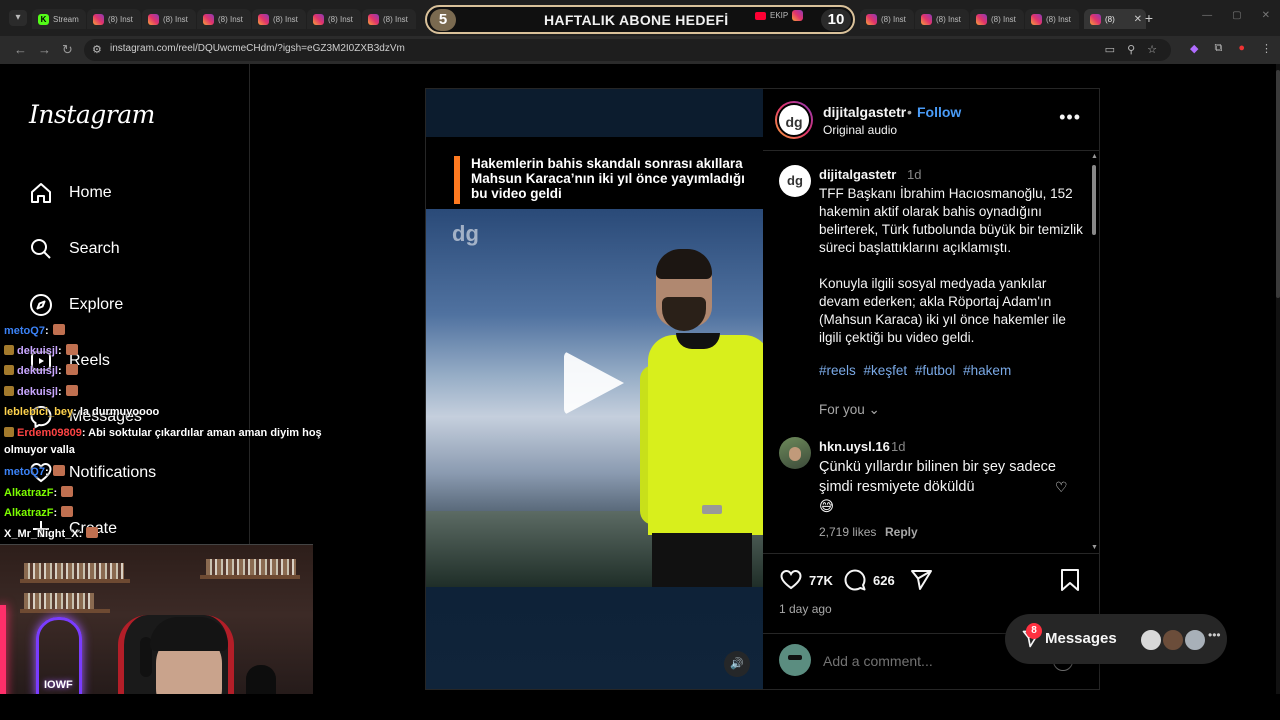 This screenshot has height=720, width=1280. I want to click on hashtag-link: #hakem, so click(987, 370).